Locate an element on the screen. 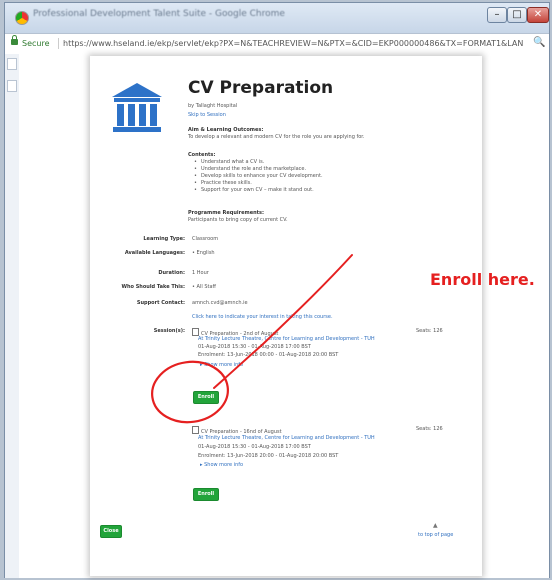 Image resolution: width=552 pixels, height=580 pixels. annotation-arrow-line is located at coordinates (283, 321).